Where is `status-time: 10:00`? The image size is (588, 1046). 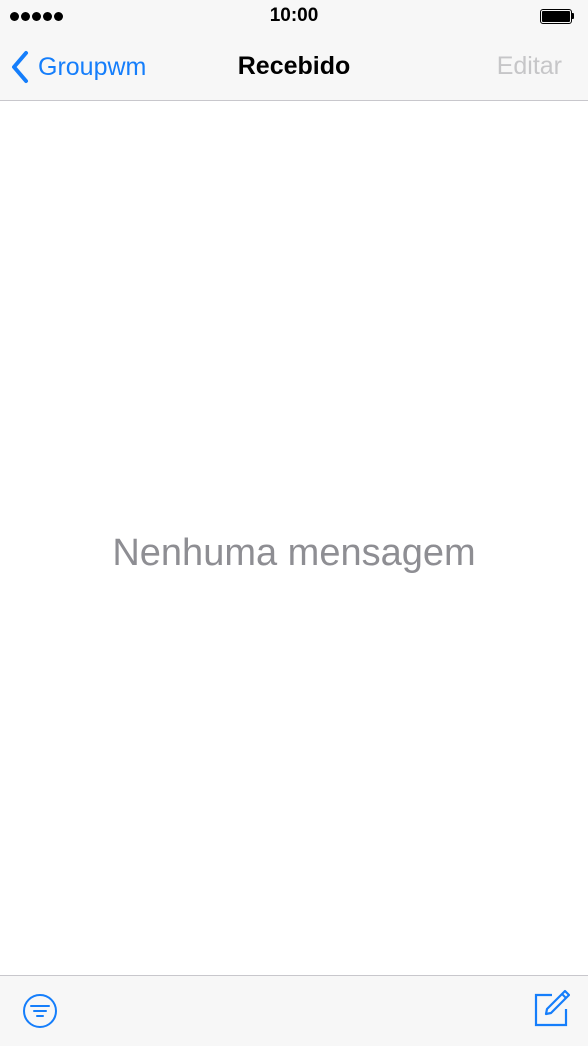
status-time: 10:00 is located at coordinates (294, 15).